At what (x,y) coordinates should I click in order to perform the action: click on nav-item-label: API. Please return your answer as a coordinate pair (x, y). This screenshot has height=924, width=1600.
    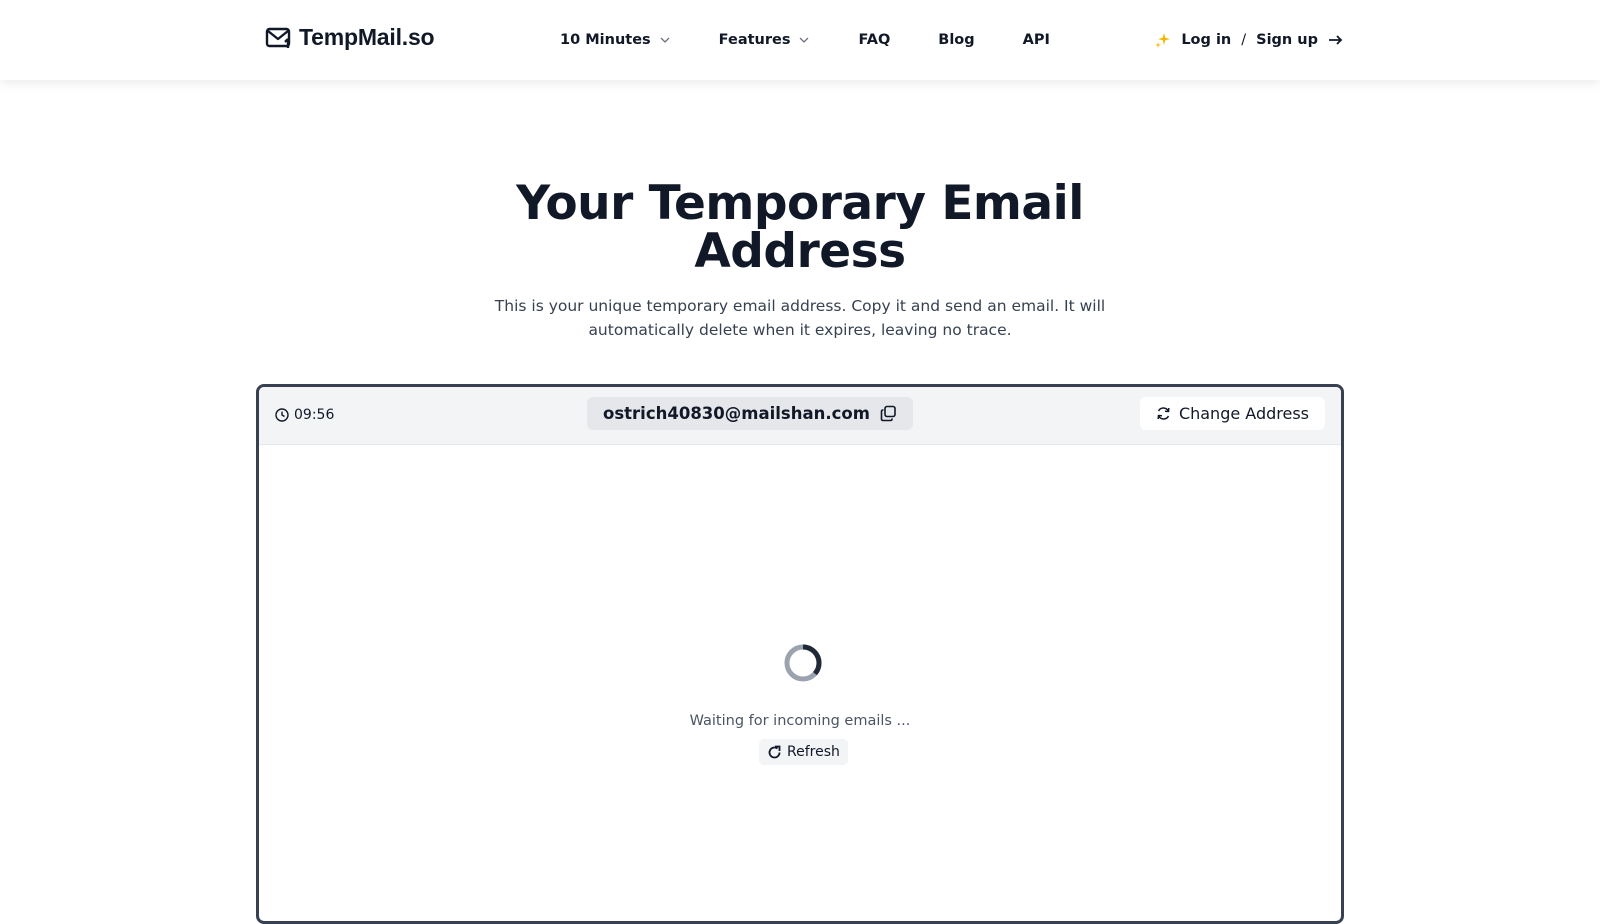
    Looking at the image, I should click on (1036, 40).